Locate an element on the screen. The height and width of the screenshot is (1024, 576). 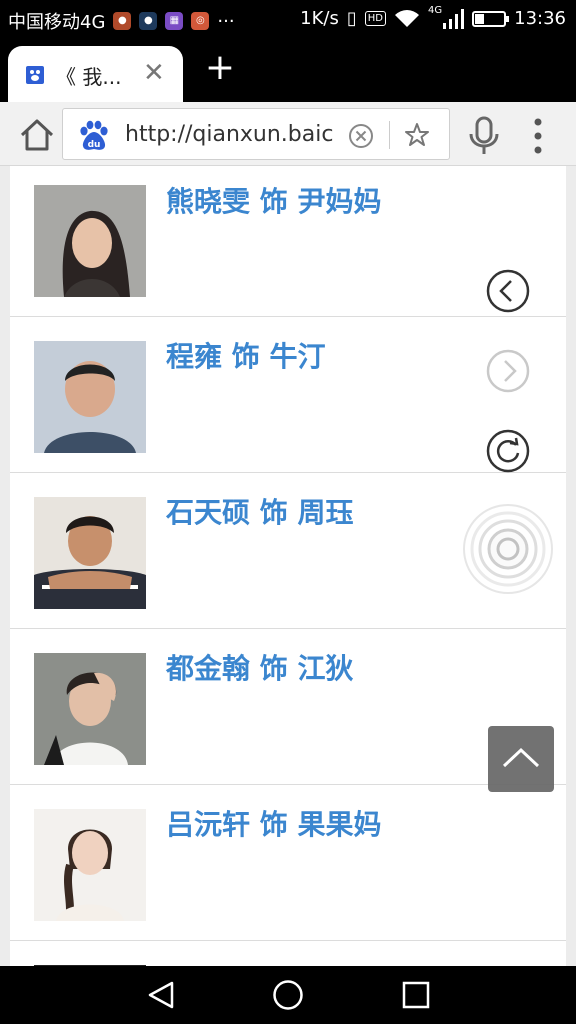
list-item-partial is located at coordinates (288, 953).